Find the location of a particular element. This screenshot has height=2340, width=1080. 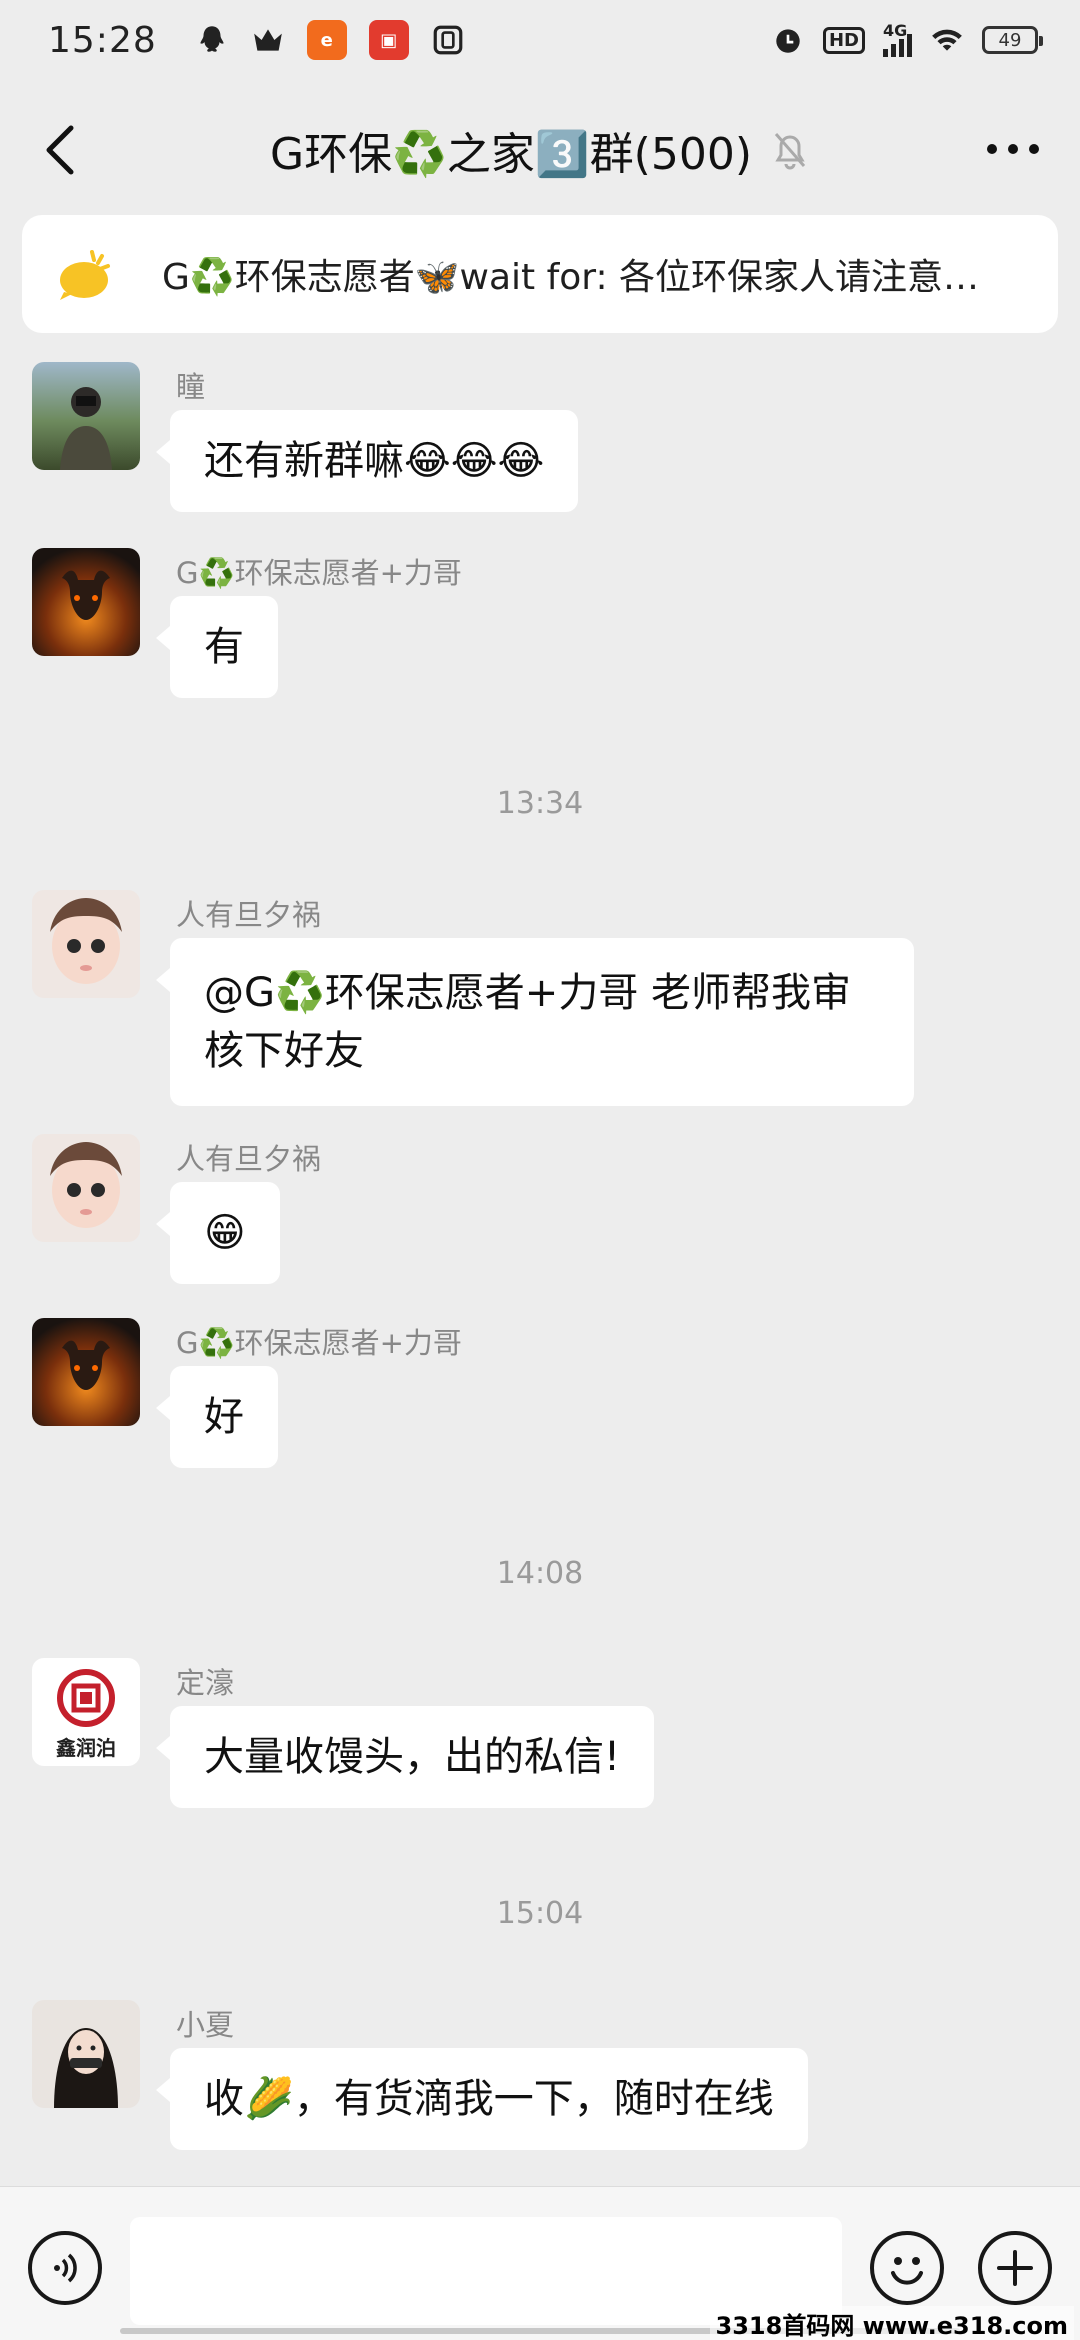

watermark: 3318首码网 www.e318.com is located at coordinates (891, 2323).